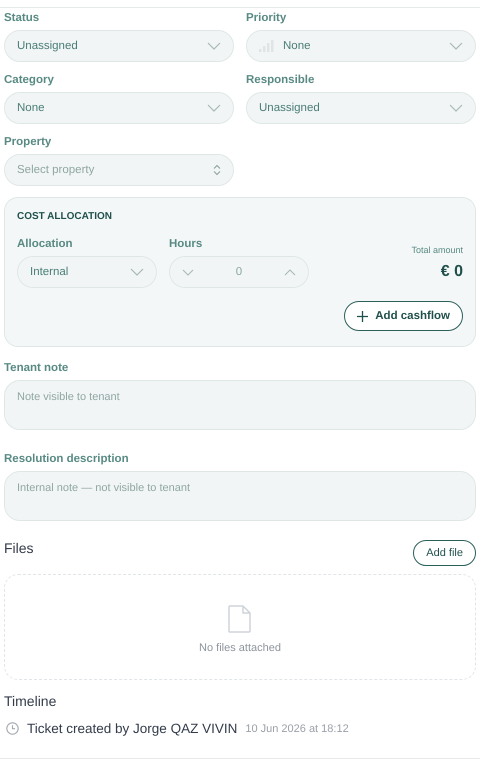 This screenshot has width=480, height=776. Describe the element at coordinates (119, 170) in the screenshot. I see `select-field: Select property` at that location.